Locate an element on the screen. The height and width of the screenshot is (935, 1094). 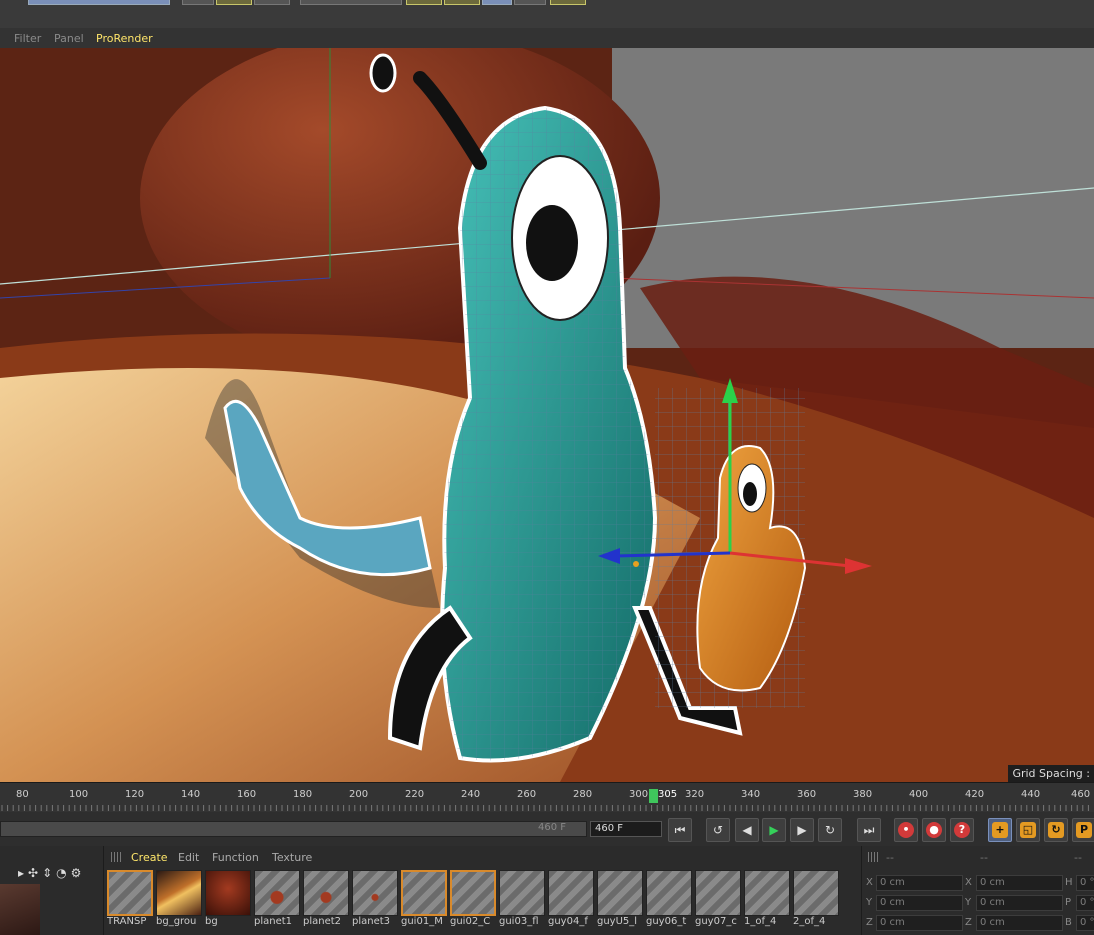
go-forward-key-icon: ↻ is located at coordinates (830, 830).